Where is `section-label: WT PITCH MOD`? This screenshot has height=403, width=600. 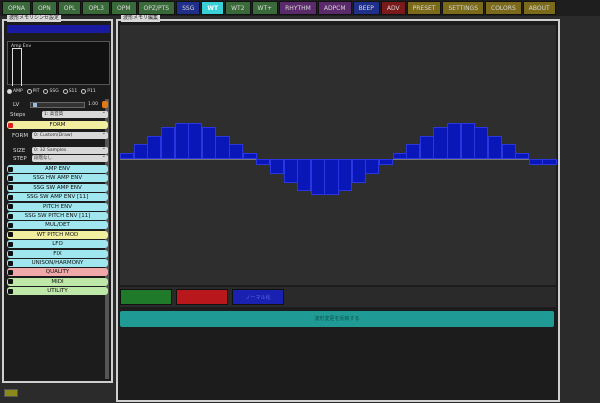 section-label: WT PITCH MOD is located at coordinates (57, 234).